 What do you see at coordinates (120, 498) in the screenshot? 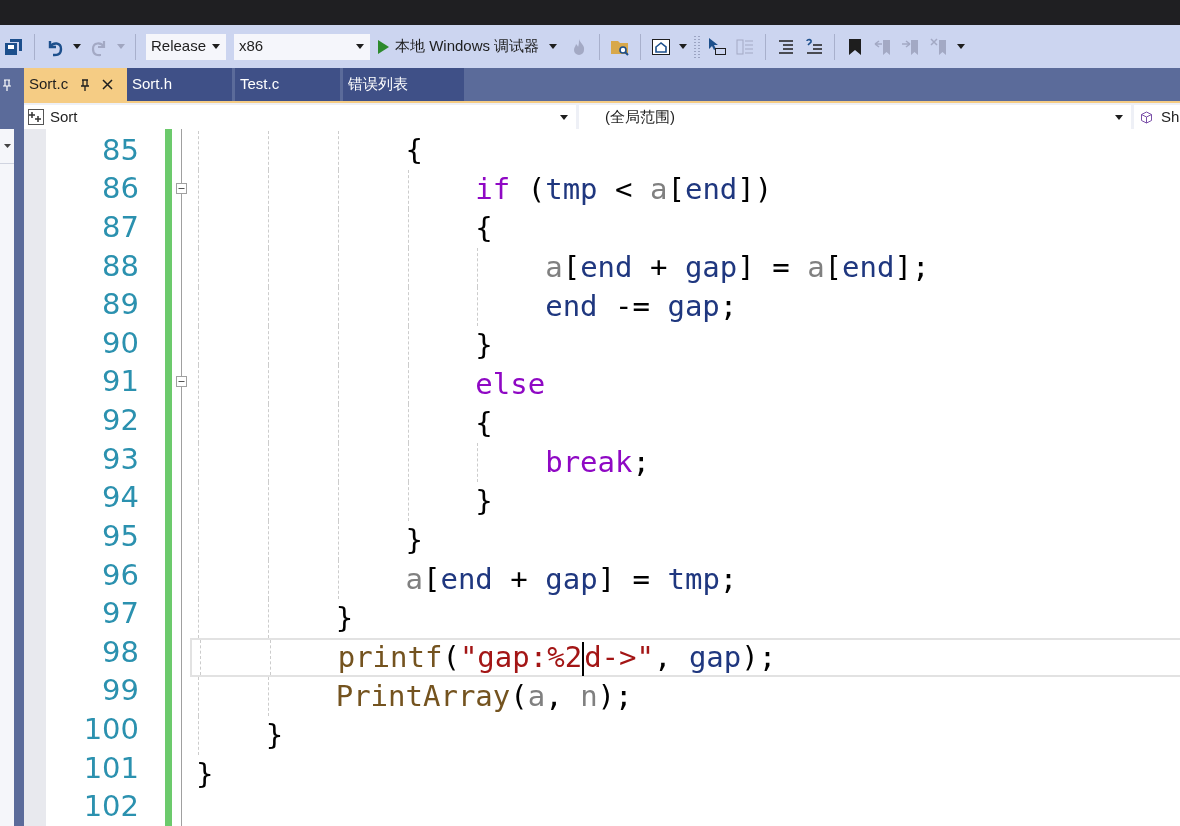
I see `line-number: 94` at bounding box center [120, 498].